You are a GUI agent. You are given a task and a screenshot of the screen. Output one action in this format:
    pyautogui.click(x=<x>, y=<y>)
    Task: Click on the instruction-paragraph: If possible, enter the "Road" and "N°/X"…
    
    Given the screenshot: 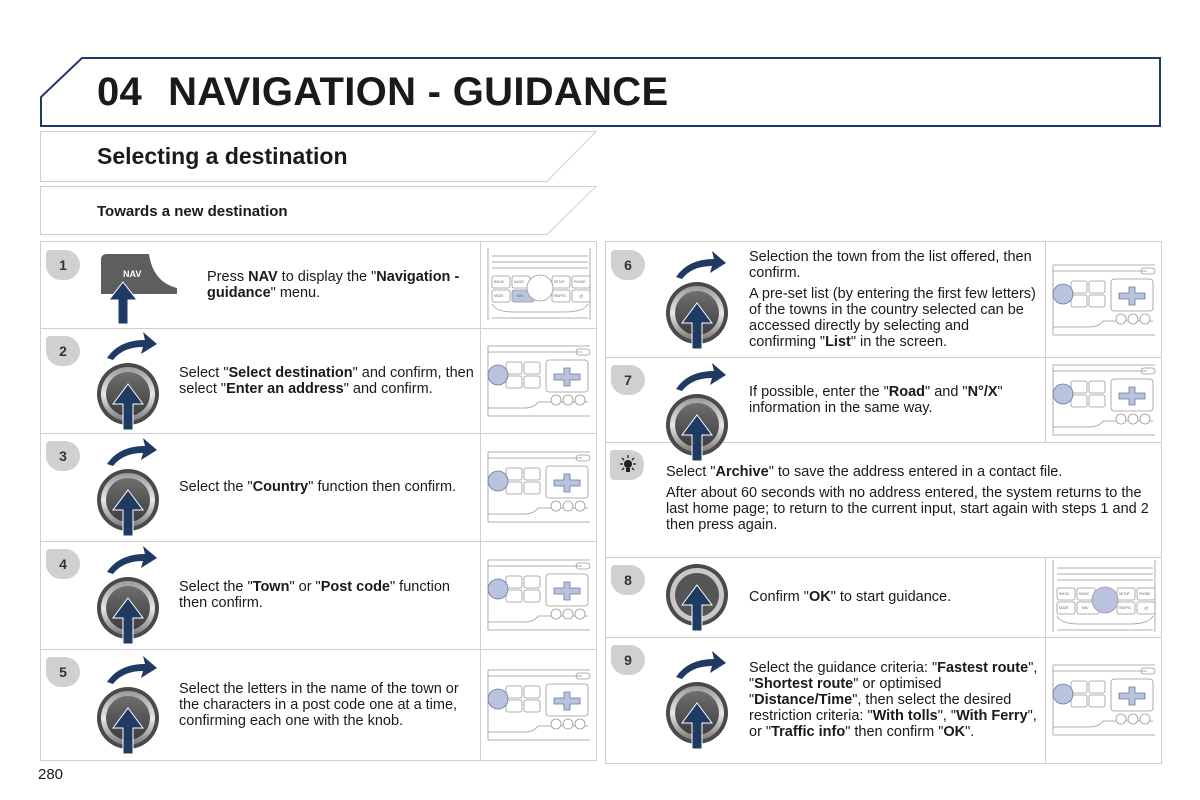 What is the action you would take?
    pyautogui.click(x=894, y=400)
    